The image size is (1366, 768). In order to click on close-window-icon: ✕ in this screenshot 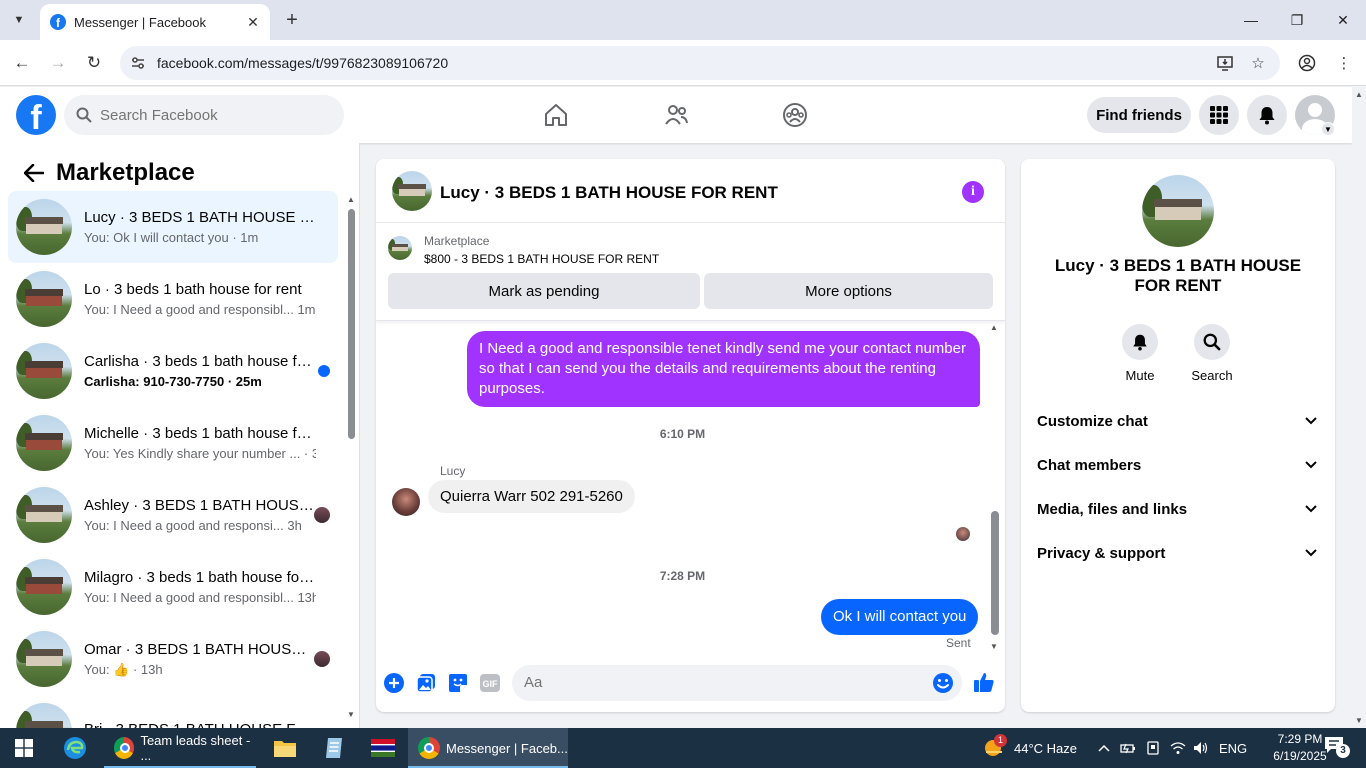, I will do `click(1343, 20)`.